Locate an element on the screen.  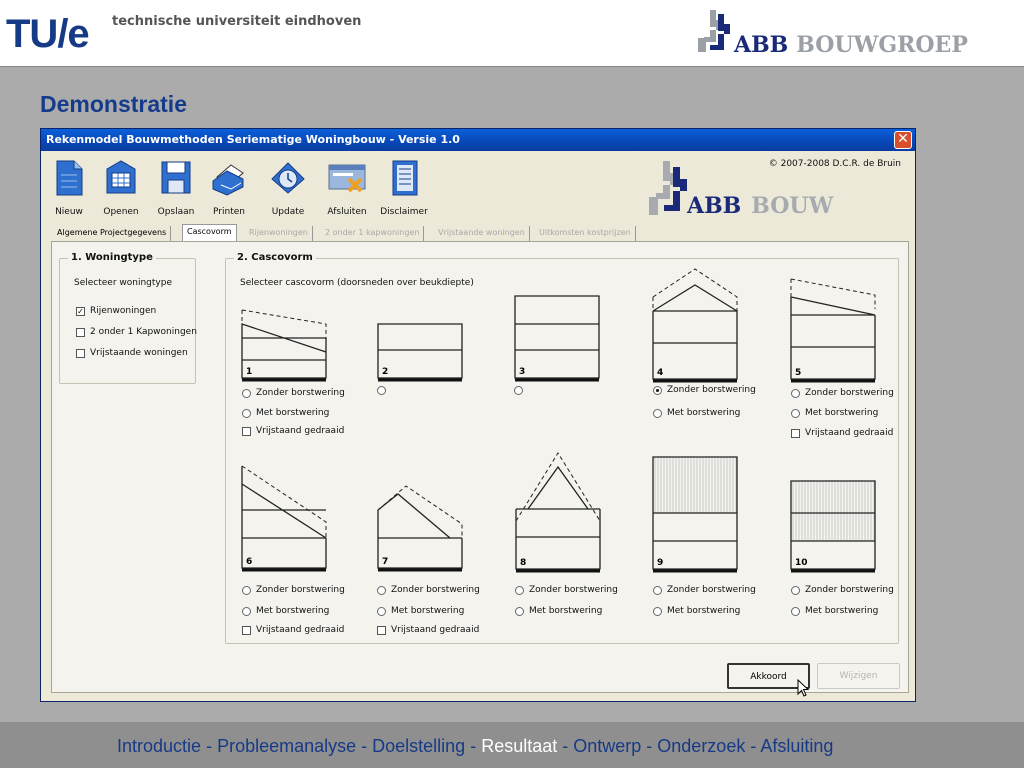
checkbox-2-onder-1-kapwoningen: 2 onder 1 Kapwoningen is located at coordinates (136, 332).